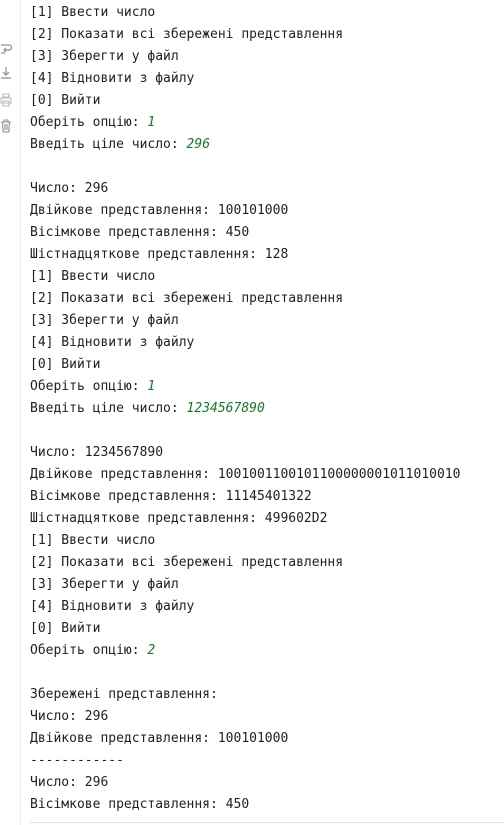 The width and height of the screenshot is (504, 825). I want to click on download-icon, so click(6, 73).